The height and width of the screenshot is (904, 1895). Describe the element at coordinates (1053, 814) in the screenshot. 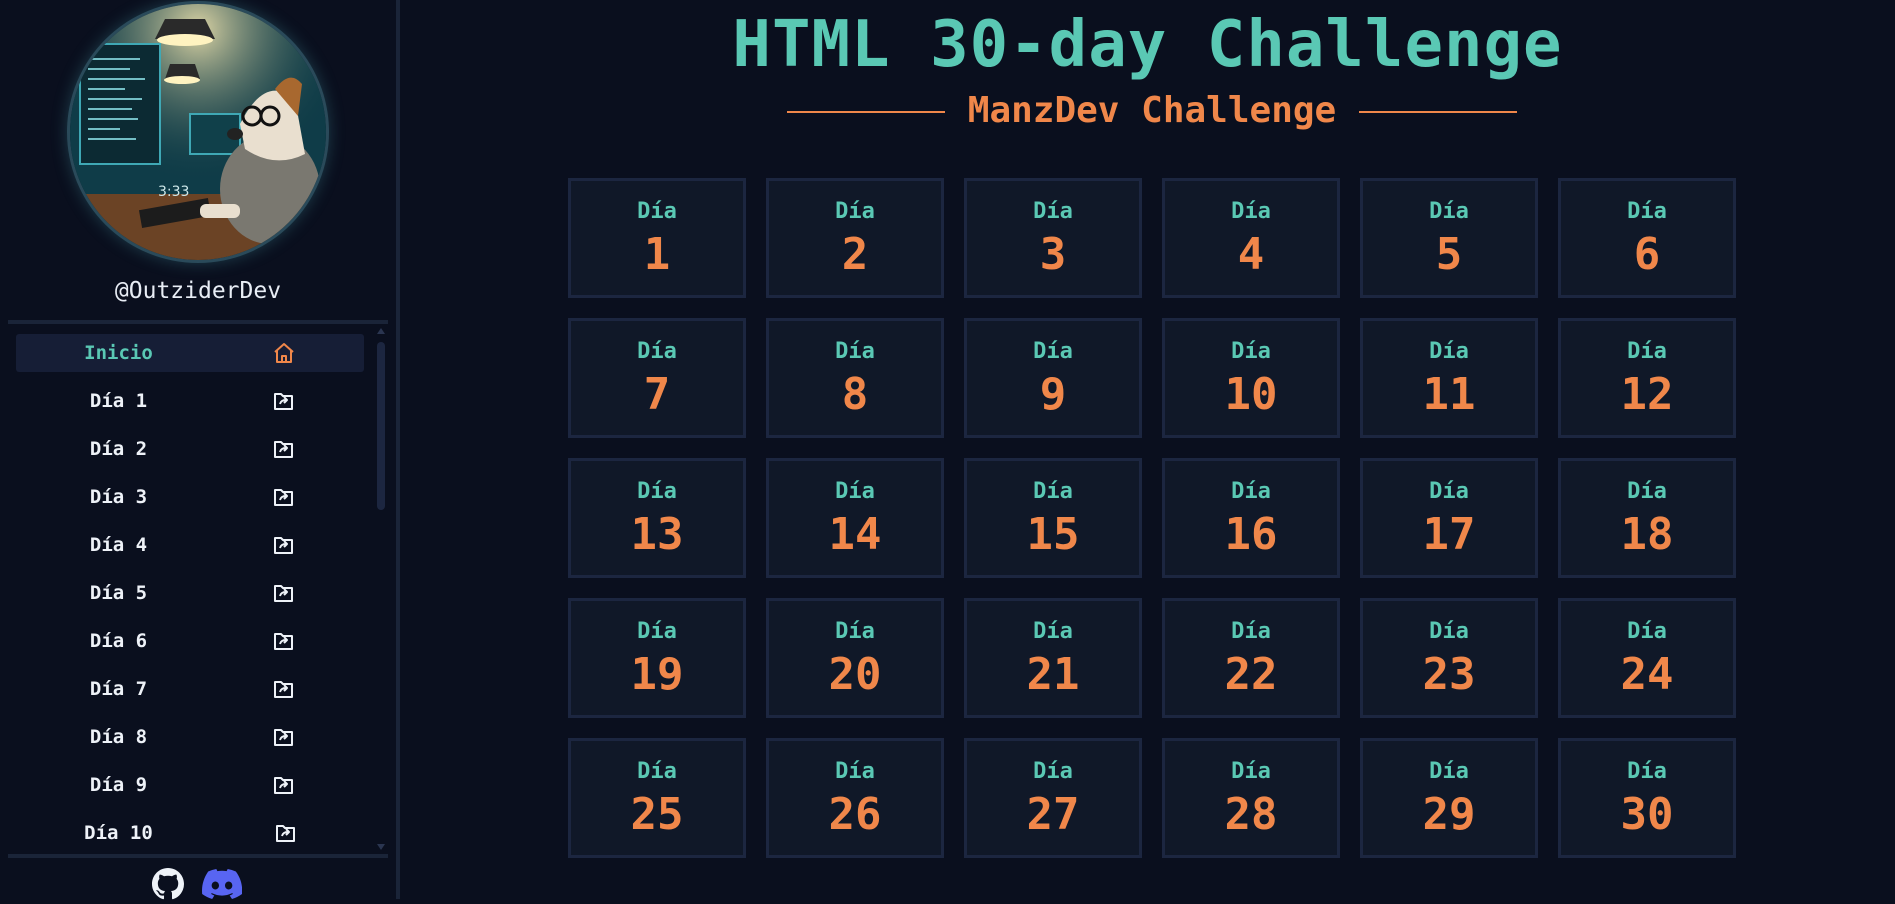

I see `day-card-number: 27` at that location.